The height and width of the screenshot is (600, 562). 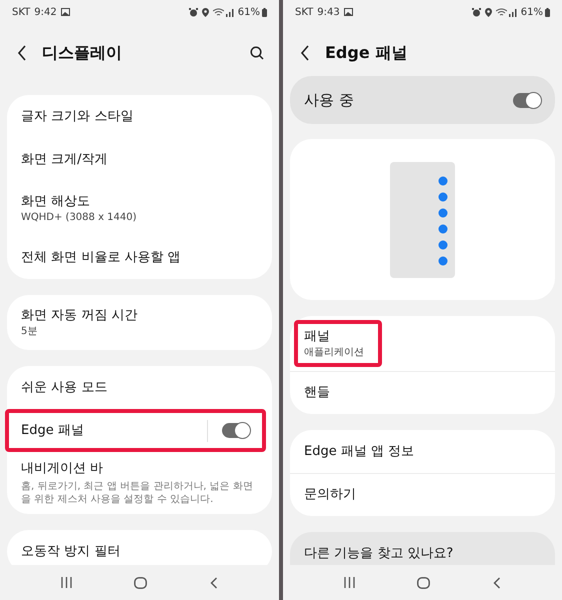 I want to click on search-icon, so click(x=257, y=53).